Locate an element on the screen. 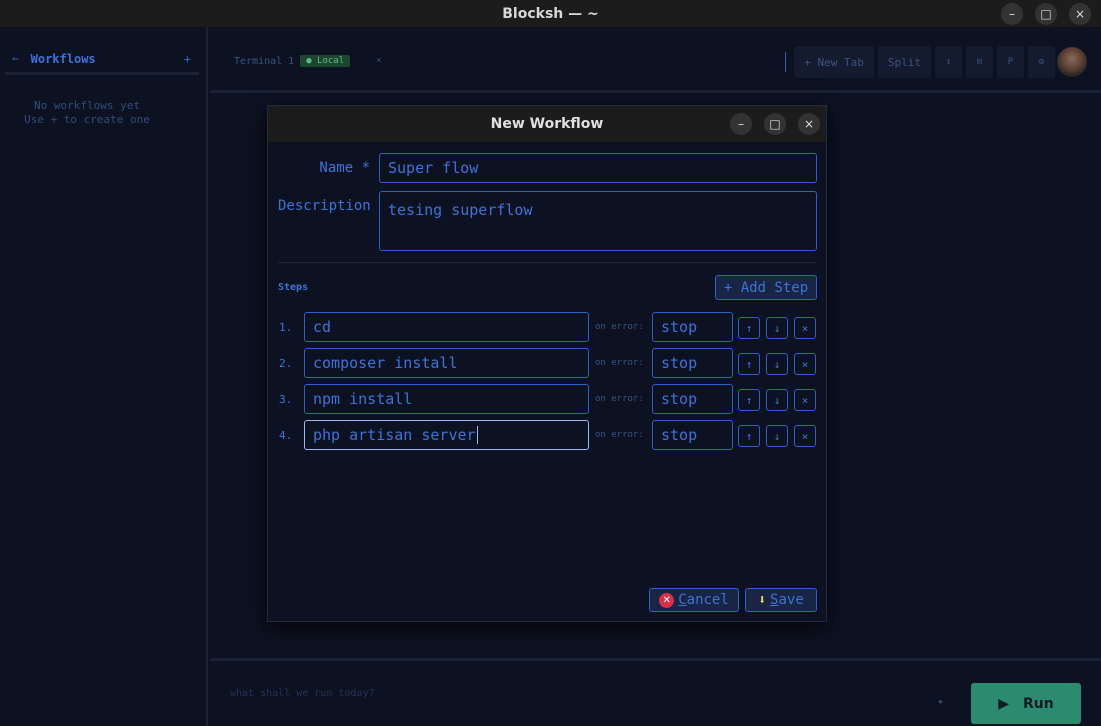 The image size is (1101, 726). dialog-close-button: × is located at coordinates (809, 124).